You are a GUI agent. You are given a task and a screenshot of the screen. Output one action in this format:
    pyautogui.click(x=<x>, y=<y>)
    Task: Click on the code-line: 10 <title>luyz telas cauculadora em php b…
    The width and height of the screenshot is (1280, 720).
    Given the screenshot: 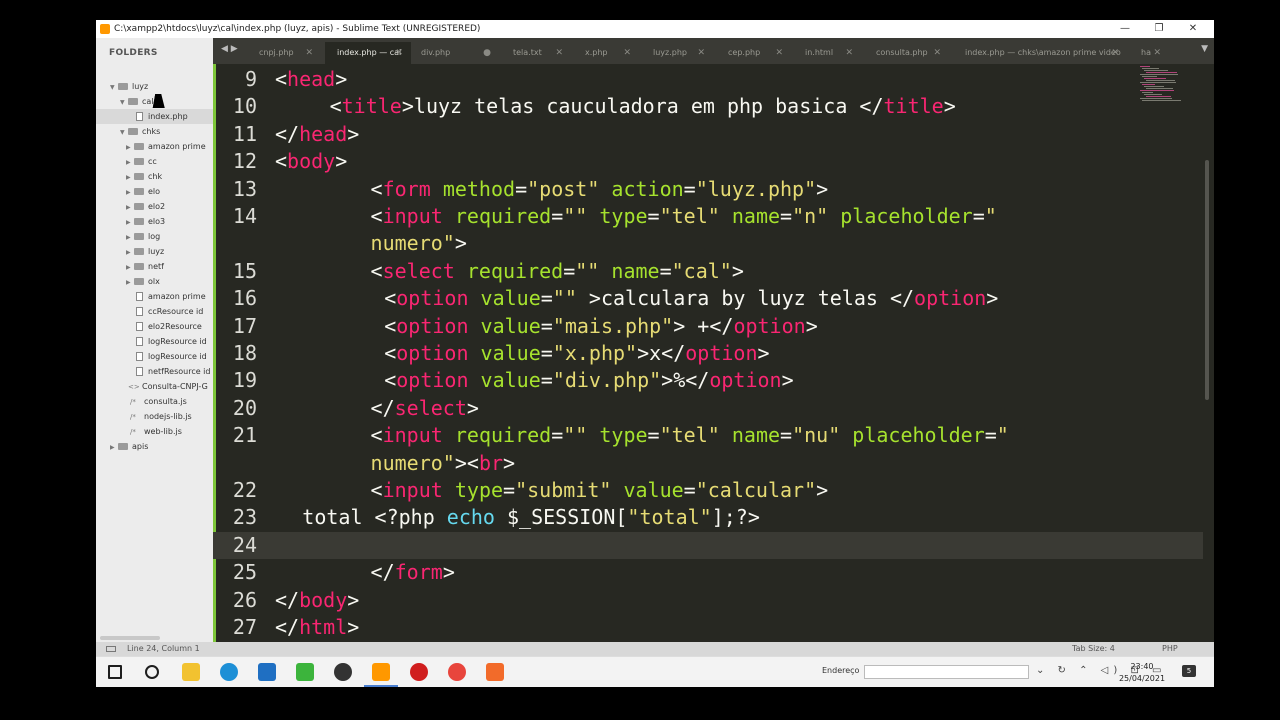 What is the action you would take?
    pyautogui.click(x=708, y=106)
    